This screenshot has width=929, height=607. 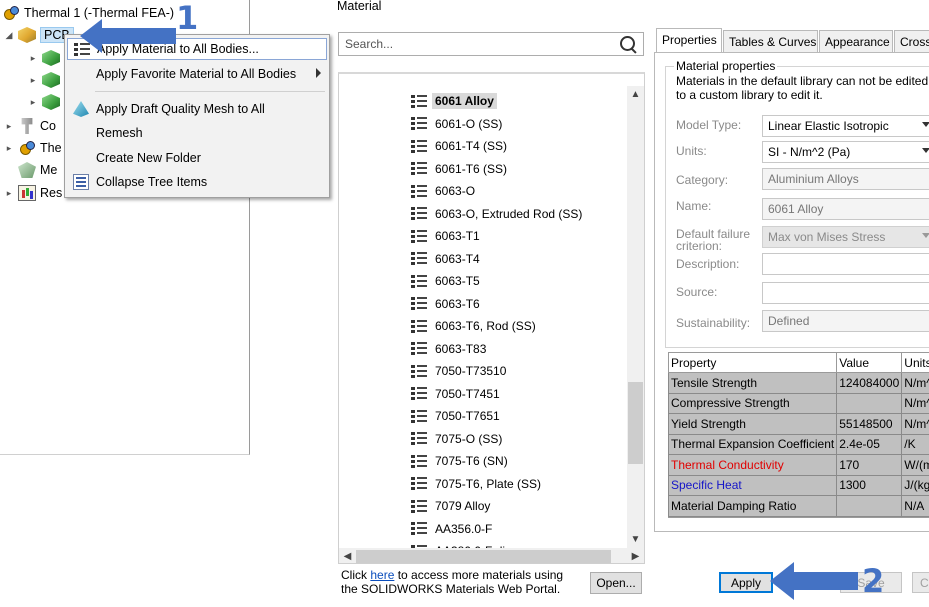 I want to click on menu-item-create-folder: Create New Folder, so click(x=197, y=158).